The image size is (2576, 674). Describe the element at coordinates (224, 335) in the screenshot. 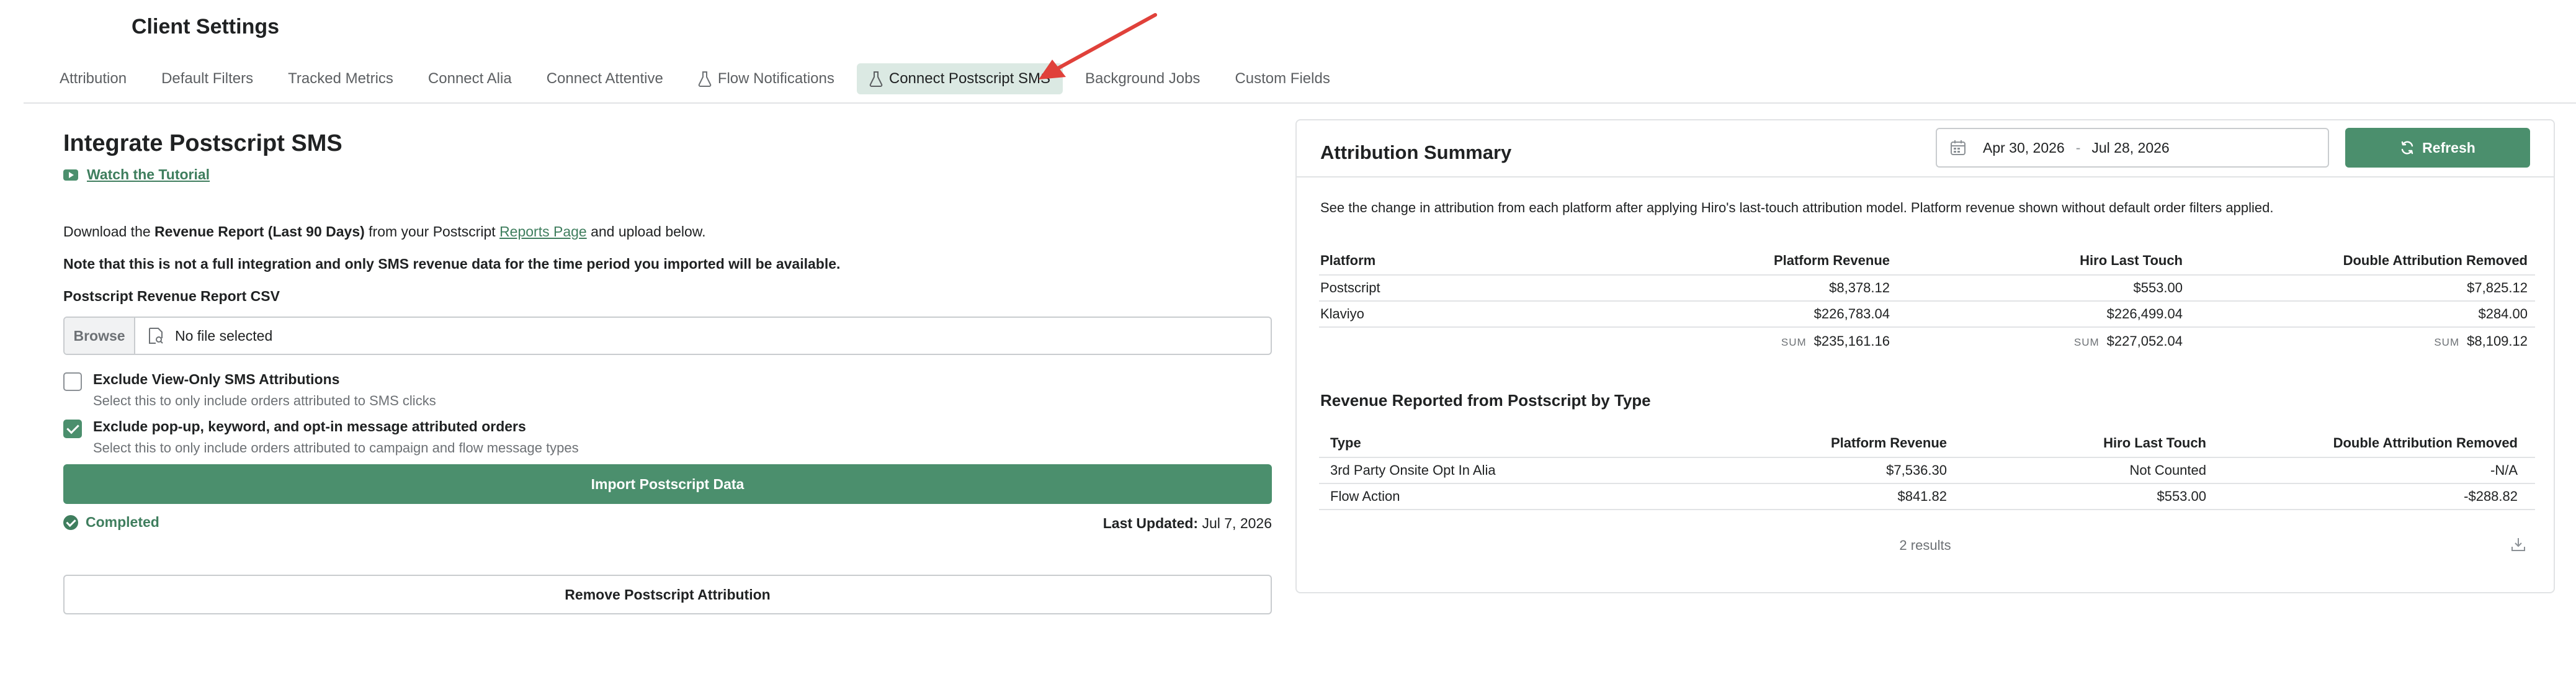

I see `file-status: No file selected` at that location.